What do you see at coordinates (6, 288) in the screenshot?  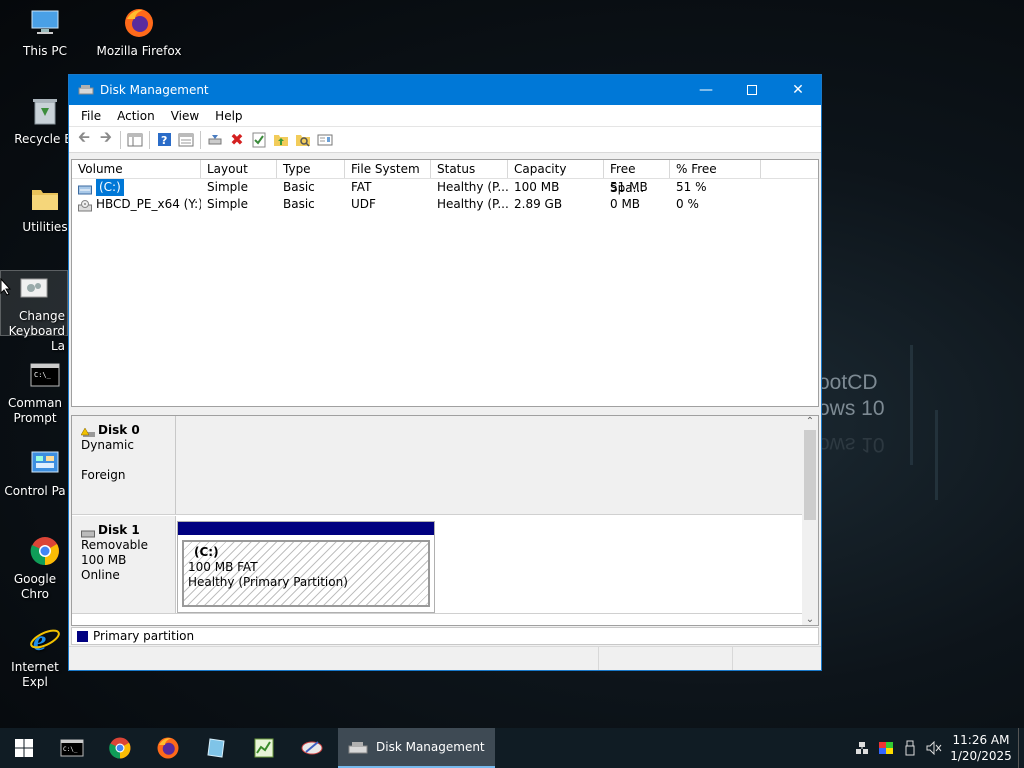 I see `mouse-cursor-icon` at bounding box center [6, 288].